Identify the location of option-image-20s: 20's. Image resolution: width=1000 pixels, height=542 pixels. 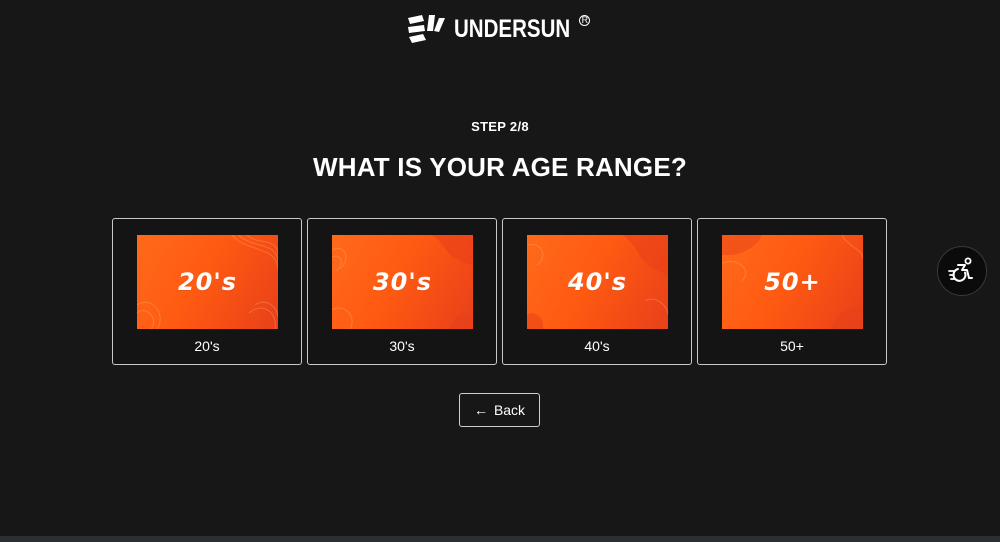
(207, 282).